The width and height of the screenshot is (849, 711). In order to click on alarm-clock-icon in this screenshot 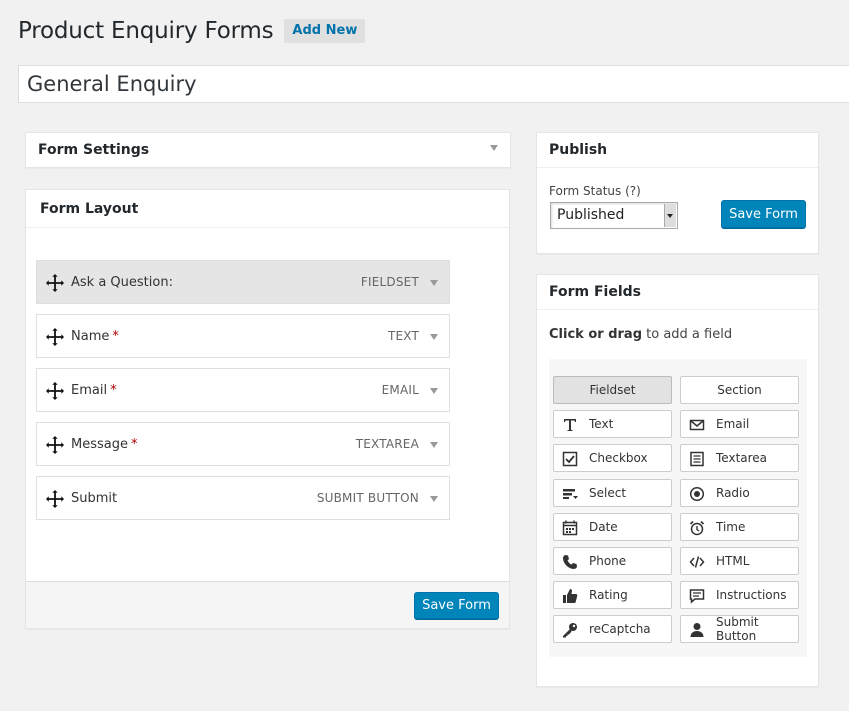, I will do `click(697, 528)`.